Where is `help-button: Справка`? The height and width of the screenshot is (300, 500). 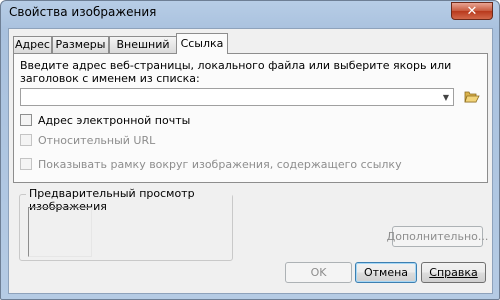 help-button: Справка is located at coordinates (453, 272).